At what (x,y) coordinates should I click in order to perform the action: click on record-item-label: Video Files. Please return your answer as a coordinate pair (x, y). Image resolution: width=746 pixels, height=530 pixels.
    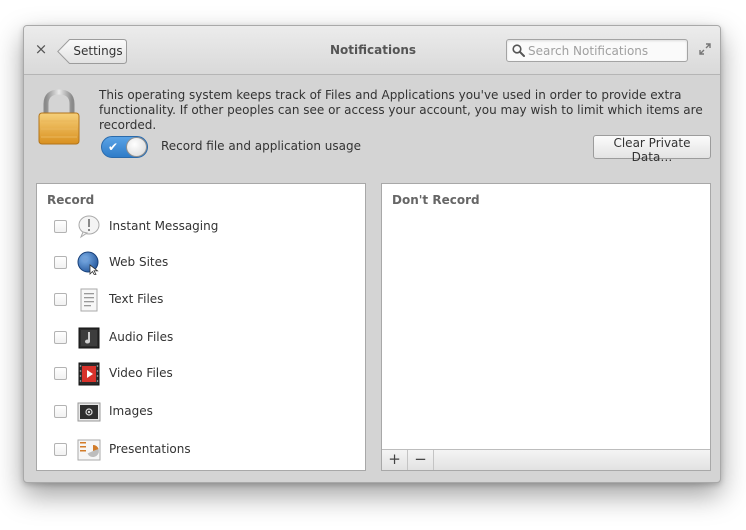
    Looking at the image, I should click on (141, 373).